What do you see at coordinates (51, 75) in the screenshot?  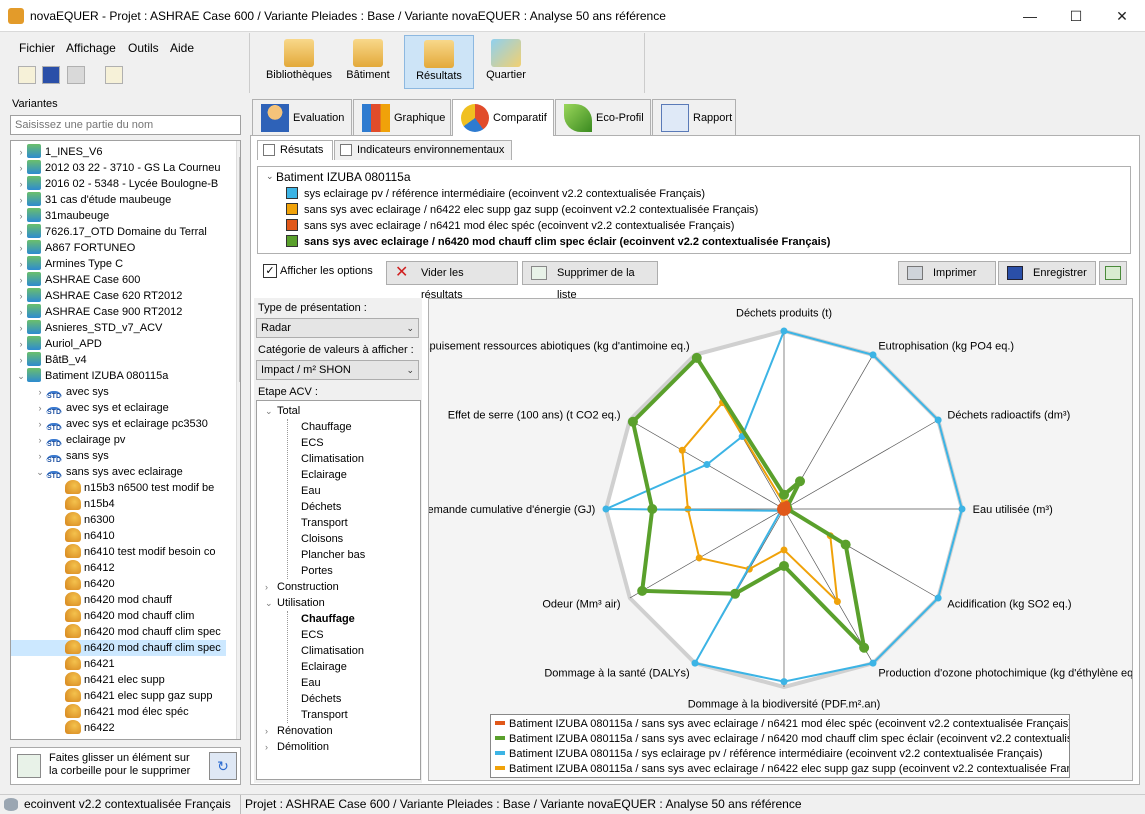 I see `save-disk-icon` at bounding box center [51, 75].